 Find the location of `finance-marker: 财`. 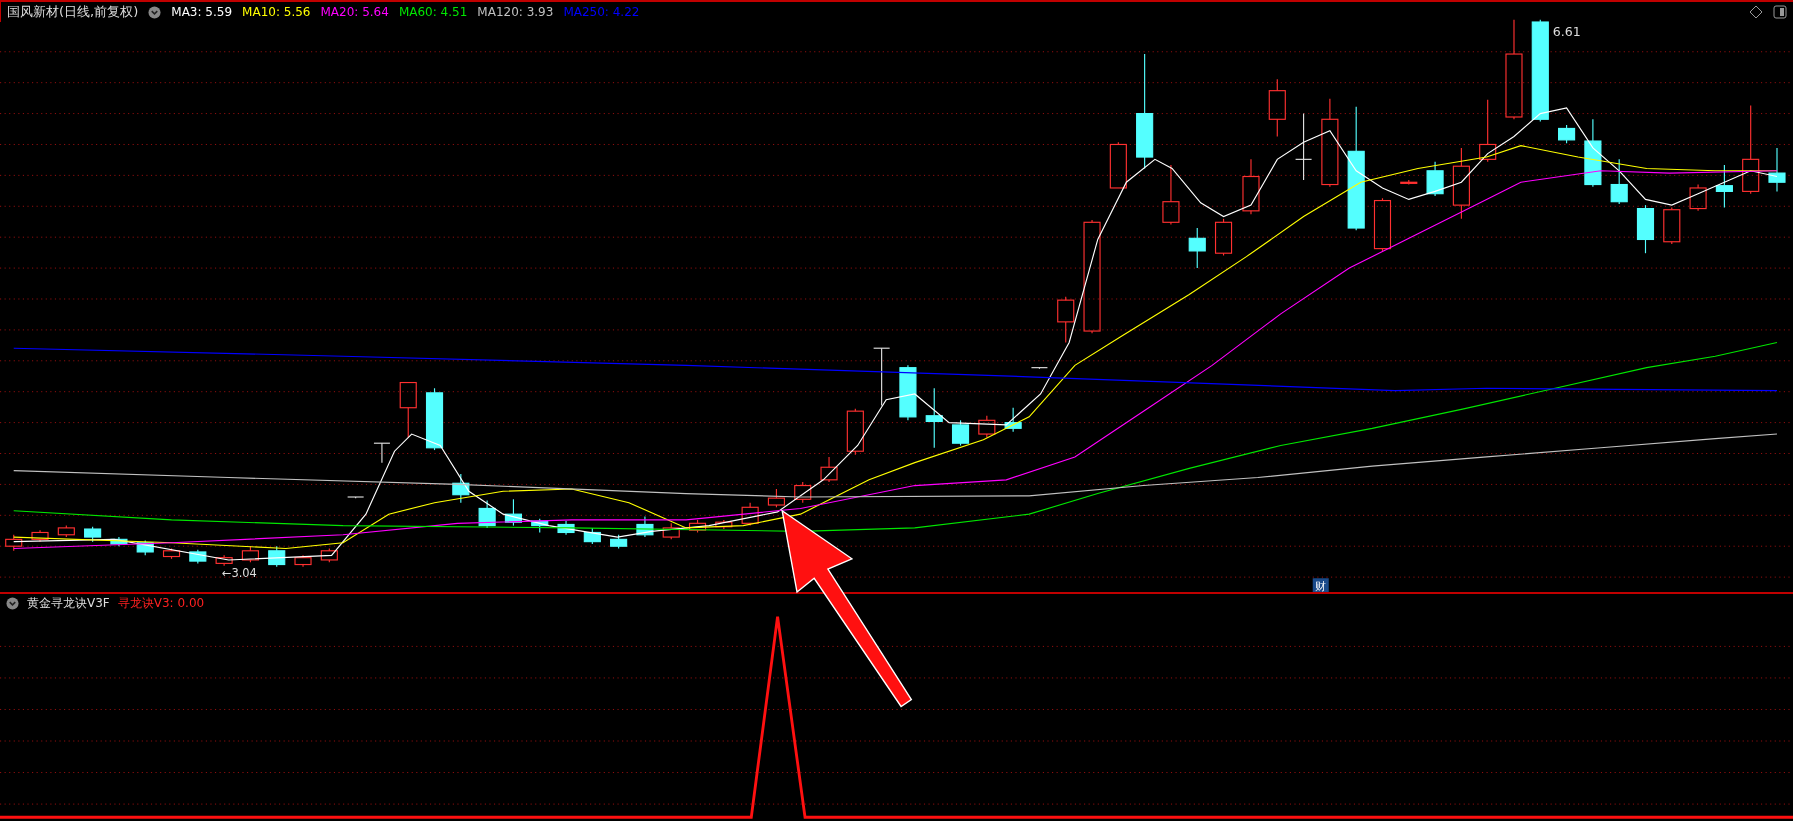

finance-marker: 财 is located at coordinates (1320, 585).